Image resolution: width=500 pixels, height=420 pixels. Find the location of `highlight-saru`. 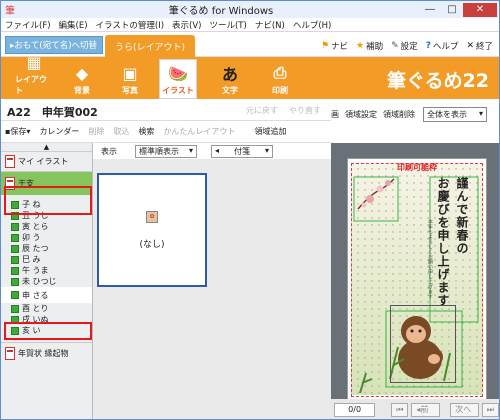

highlight-saru is located at coordinates (48, 331).